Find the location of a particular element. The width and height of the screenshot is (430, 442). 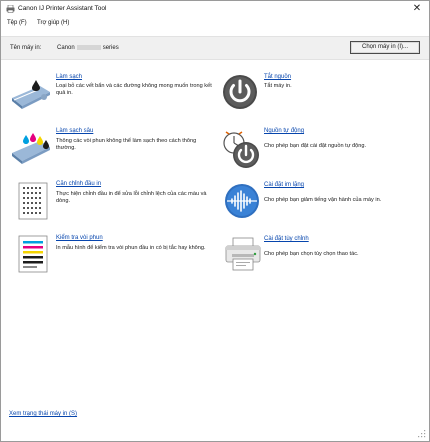

custom-settings-icon is located at coordinates (243, 254).